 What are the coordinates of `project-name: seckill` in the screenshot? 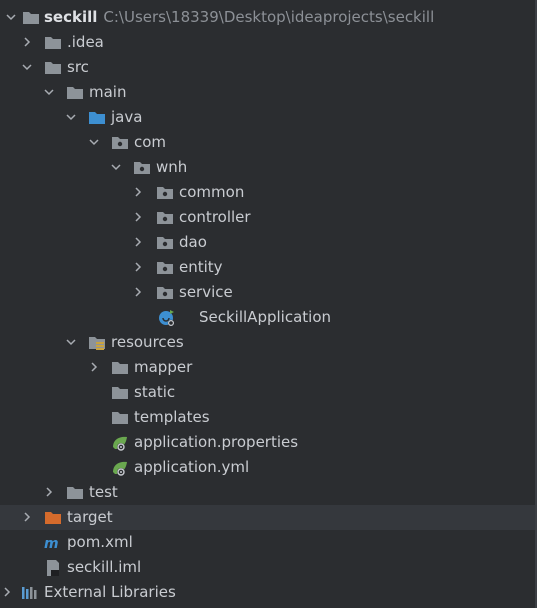 It's located at (71, 17).